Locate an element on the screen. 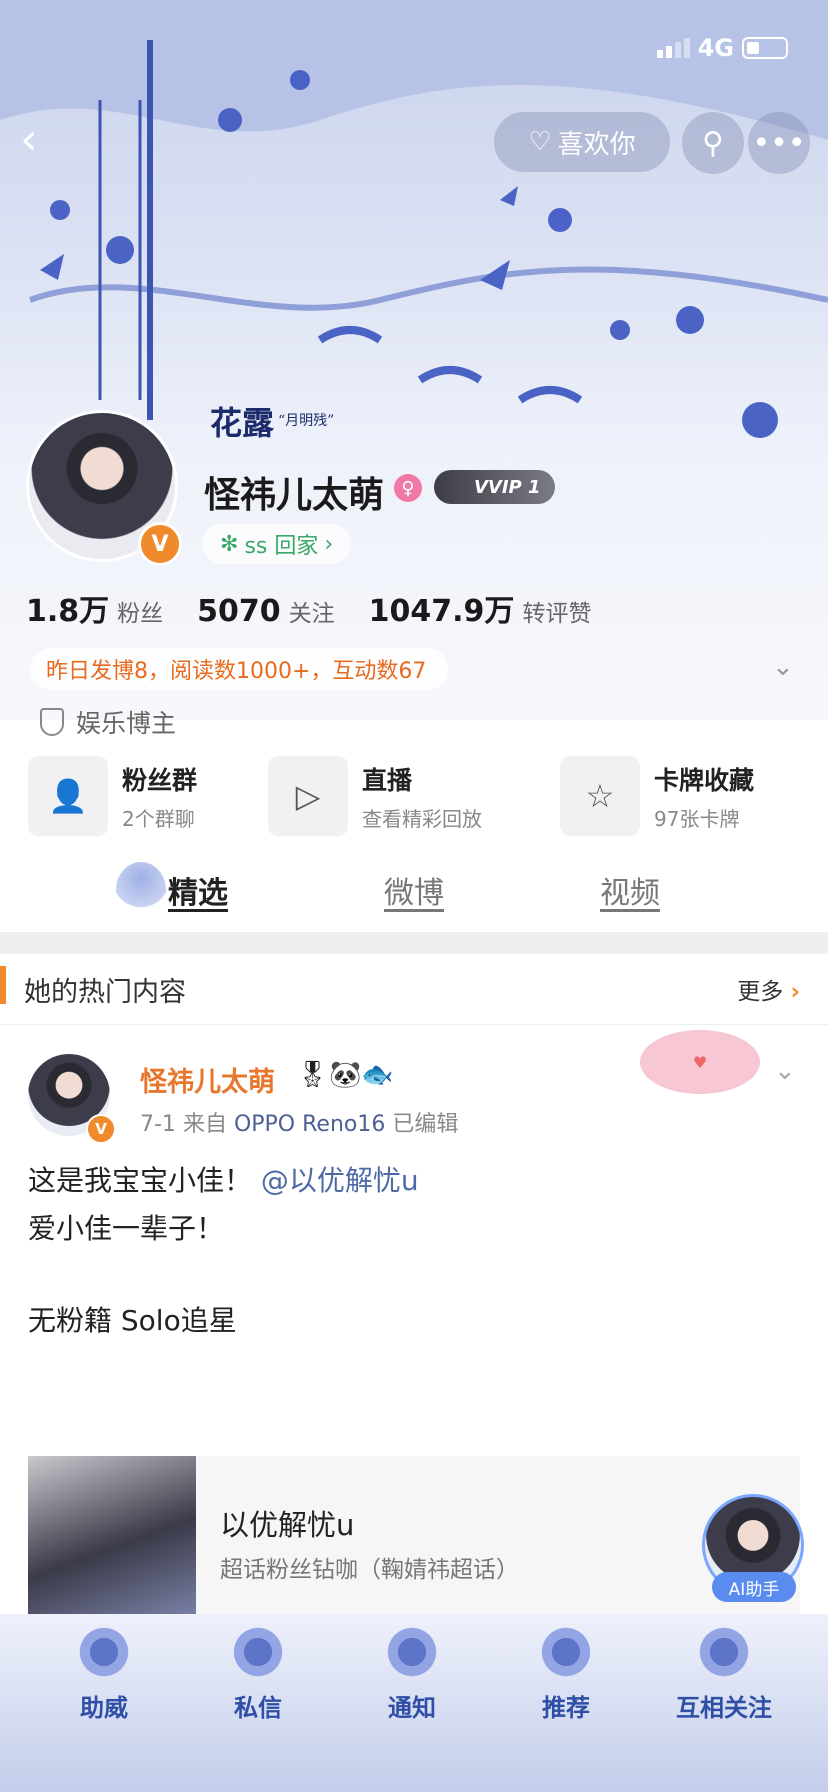 The height and width of the screenshot is (1792, 828). stat-label: 关注 is located at coordinates (311, 614).